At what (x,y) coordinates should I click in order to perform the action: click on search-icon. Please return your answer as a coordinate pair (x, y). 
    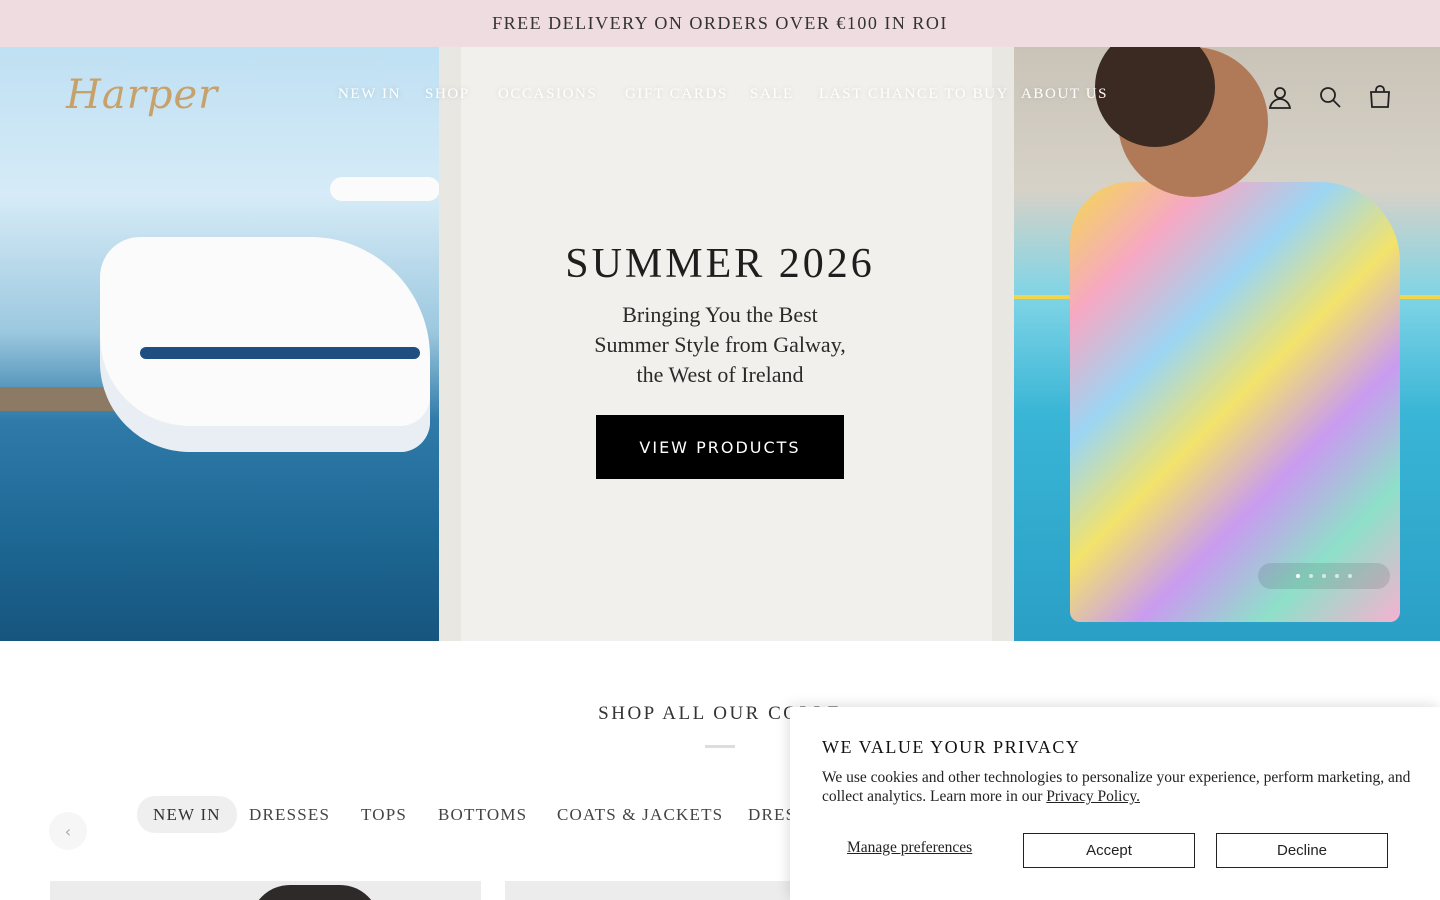
    Looking at the image, I should click on (1330, 97).